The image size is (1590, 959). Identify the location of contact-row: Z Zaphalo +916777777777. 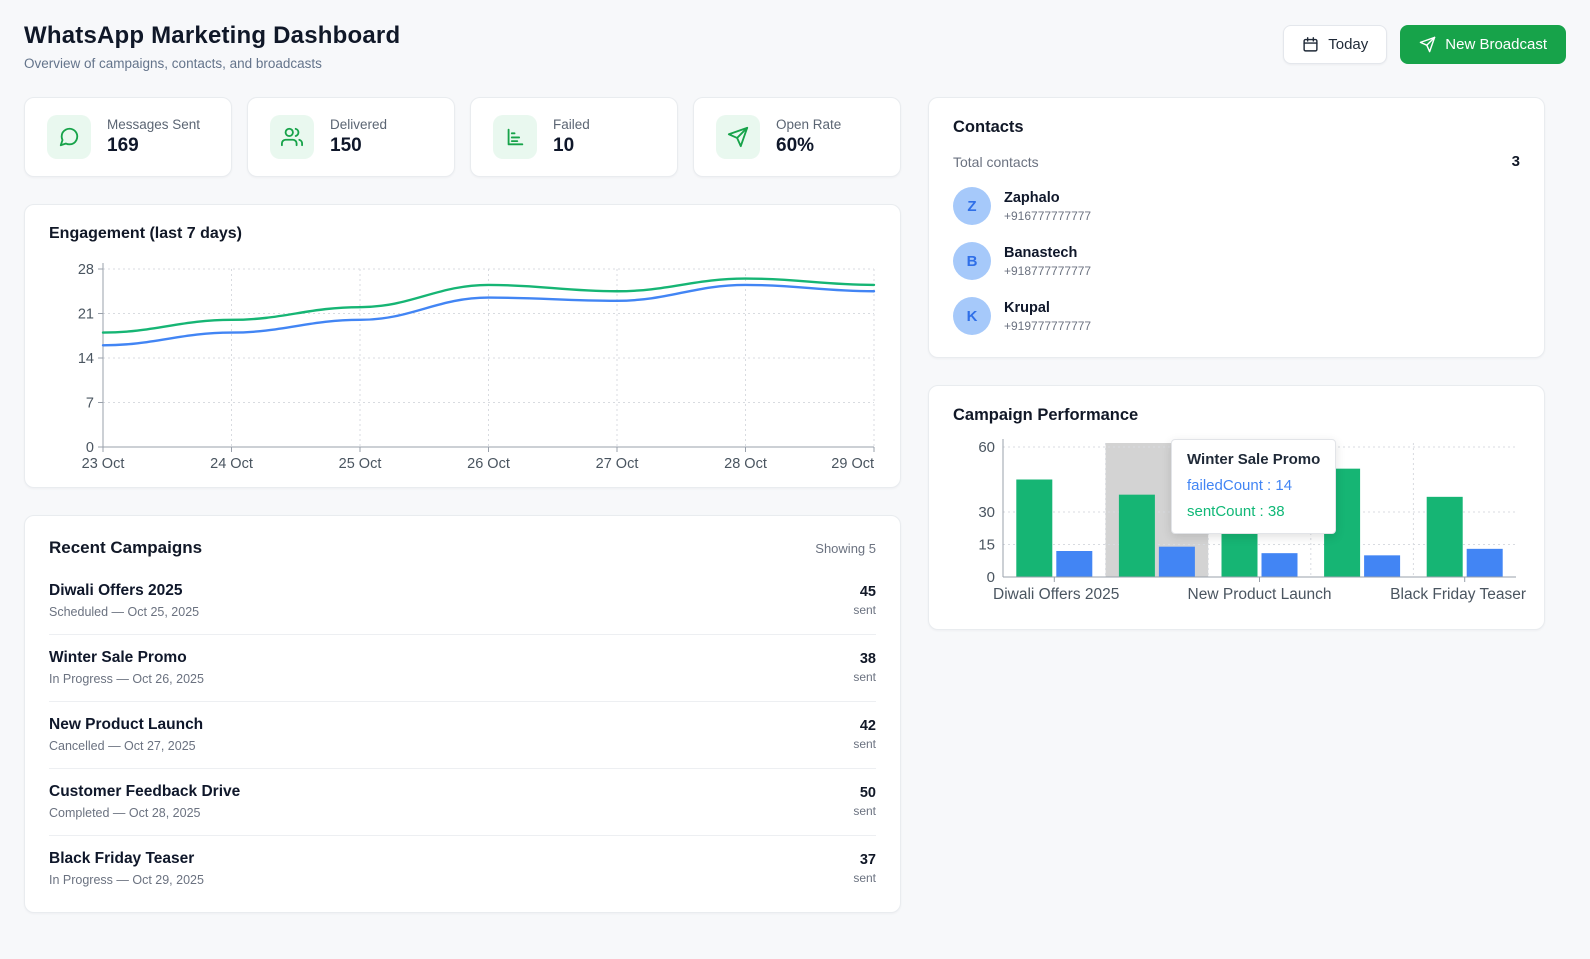
(1236, 206).